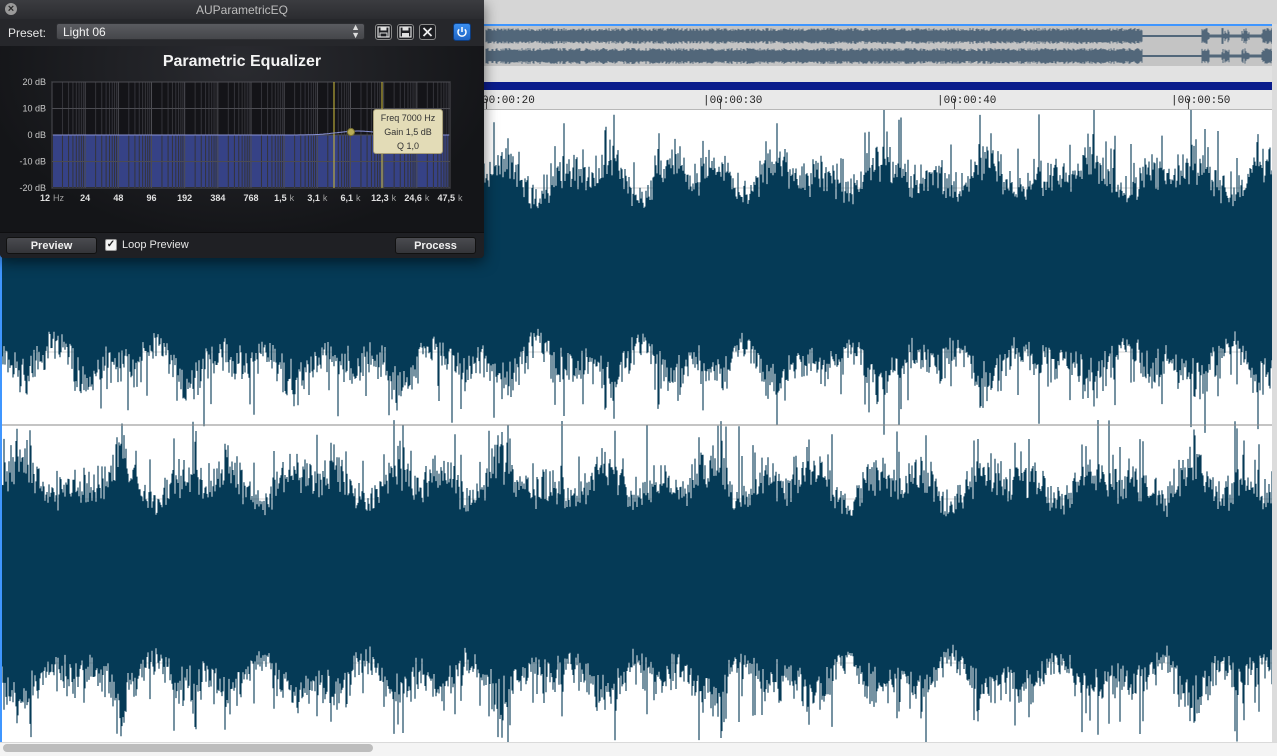 This screenshot has height=756, width=1277. What do you see at coordinates (85, 198) in the screenshot?
I see `frequency-tick-label: 24` at bounding box center [85, 198].